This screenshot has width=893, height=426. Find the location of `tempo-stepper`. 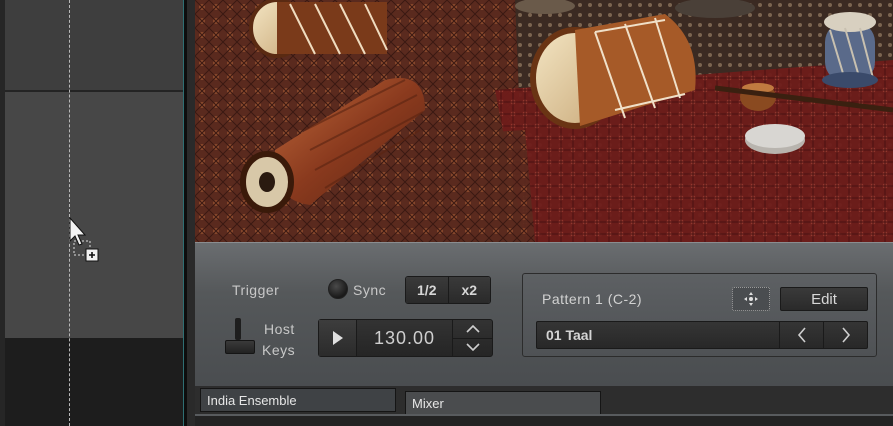

tempo-stepper is located at coordinates (472, 338).